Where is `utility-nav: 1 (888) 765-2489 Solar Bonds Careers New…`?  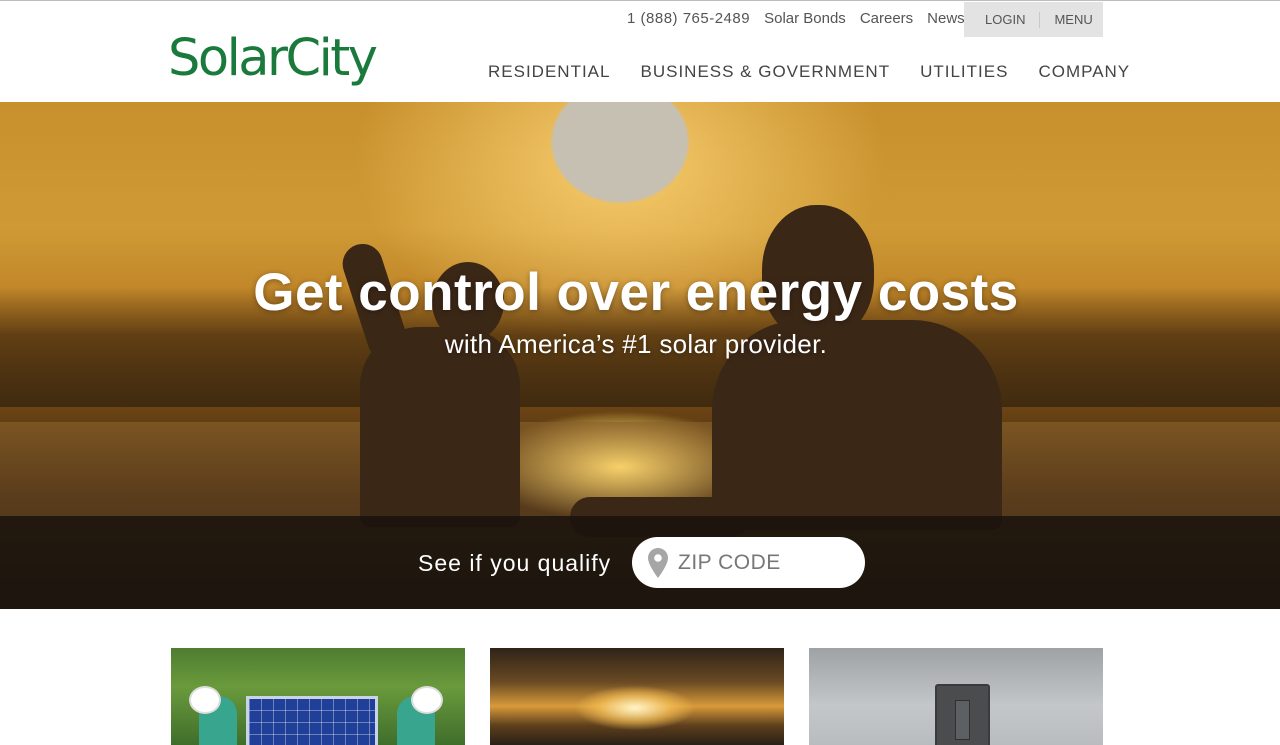
utility-nav: 1 (888) 765-2489 Solar Bonds Careers New… is located at coordinates (796, 18).